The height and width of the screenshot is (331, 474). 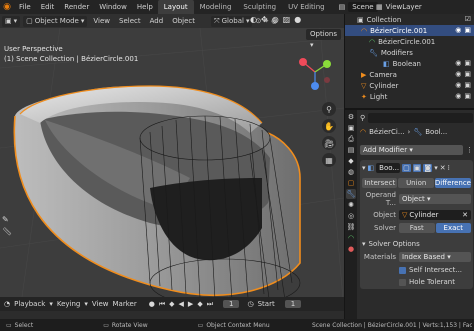 I want to click on start-frame-field: 1, so click(x=293, y=304).